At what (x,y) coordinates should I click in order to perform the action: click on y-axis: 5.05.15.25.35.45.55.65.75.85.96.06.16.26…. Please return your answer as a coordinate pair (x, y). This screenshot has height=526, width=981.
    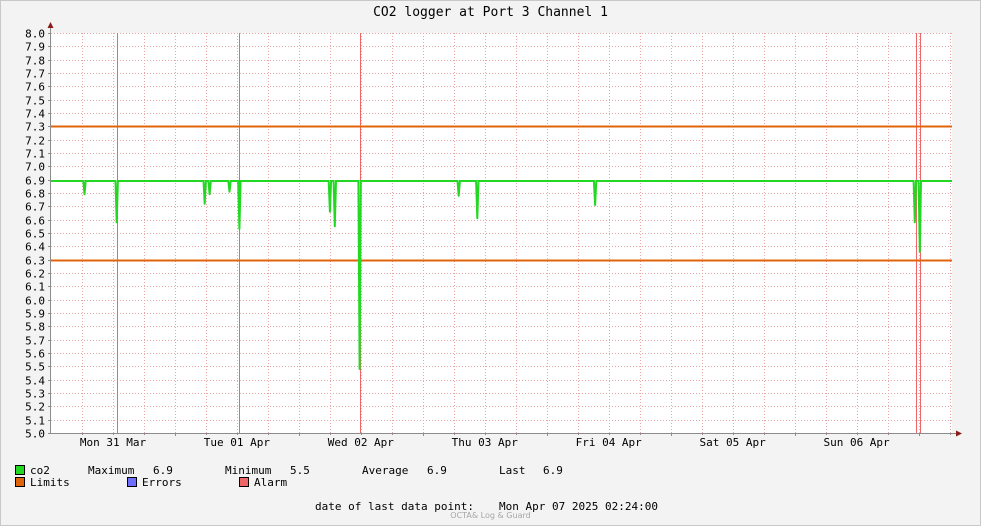
    Looking at the image, I should click on (38, 234).